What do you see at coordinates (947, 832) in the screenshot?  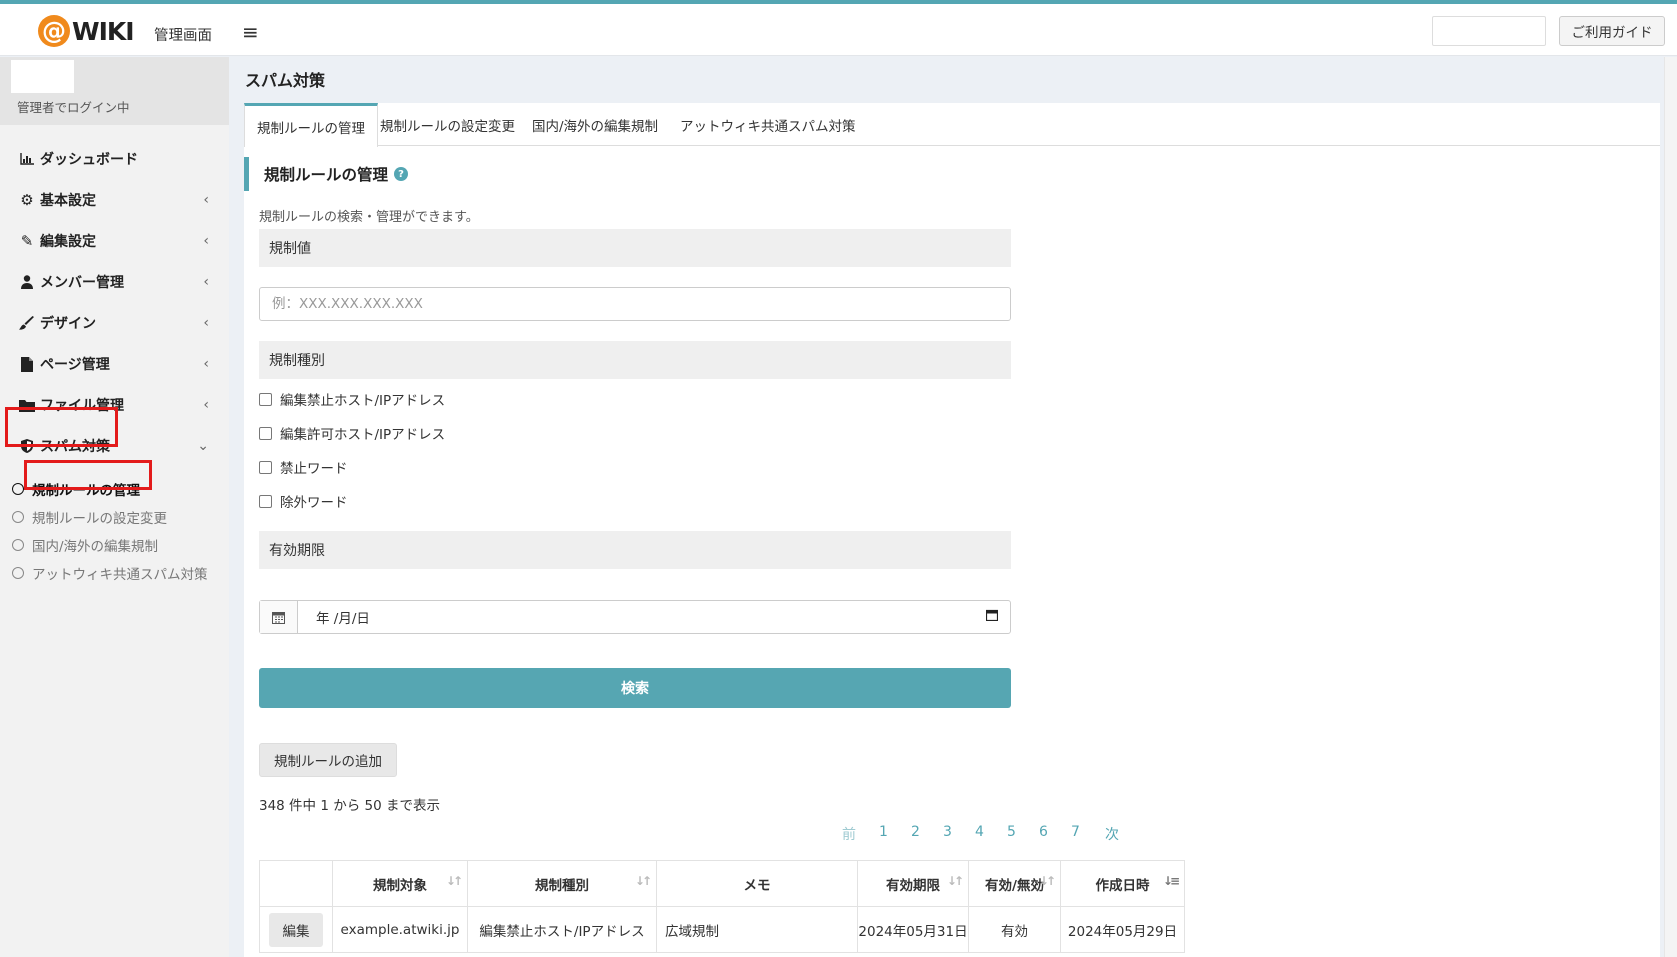 I see `pagination-page: 3` at bounding box center [947, 832].